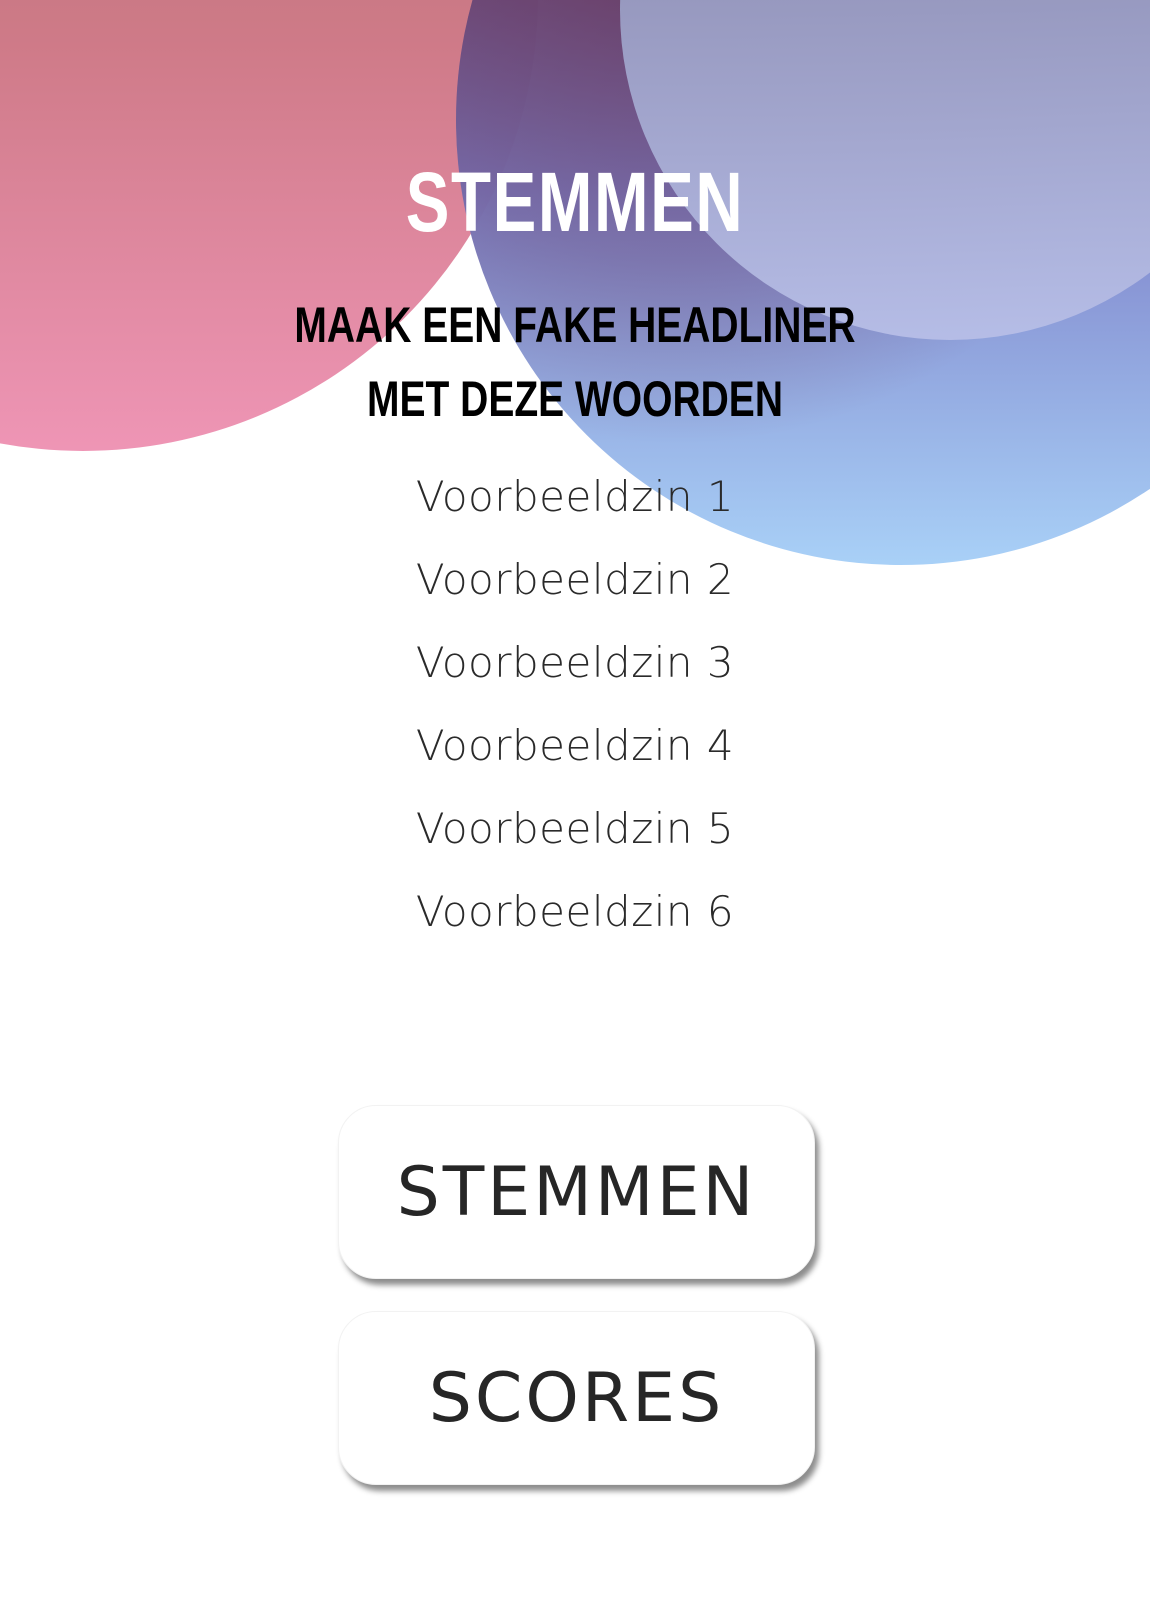 The width and height of the screenshot is (1150, 1600). Describe the element at coordinates (575, 202) in the screenshot. I see `page-title: STEMMEN` at that location.